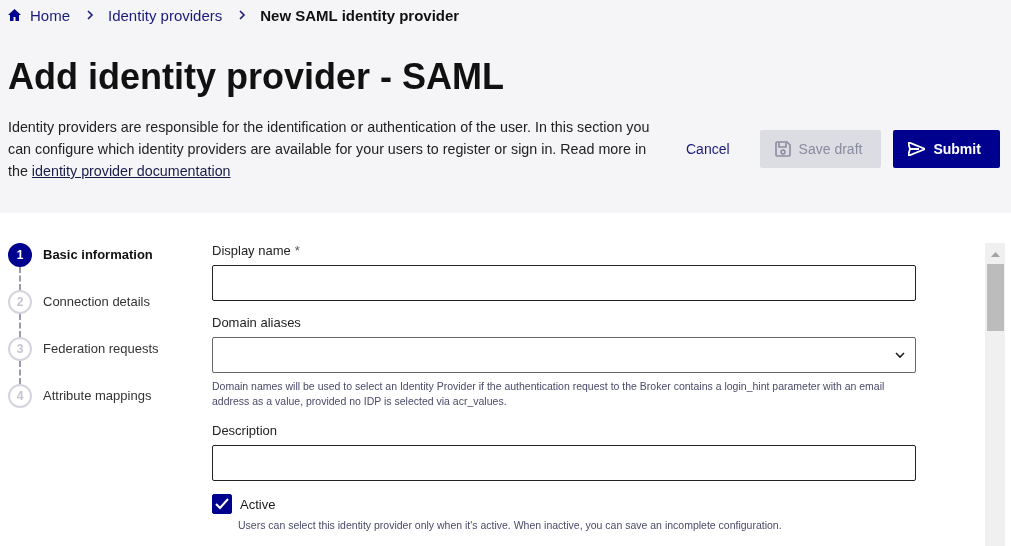 The image size is (1011, 546). Describe the element at coordinates (297, 250) in the screenshot. I see `required-mark: *` at that location.